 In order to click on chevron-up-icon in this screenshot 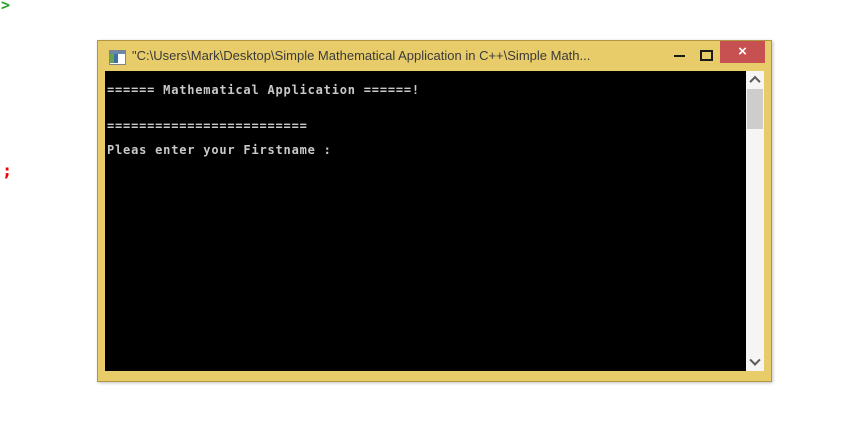, I will do `click(755, 81)`.